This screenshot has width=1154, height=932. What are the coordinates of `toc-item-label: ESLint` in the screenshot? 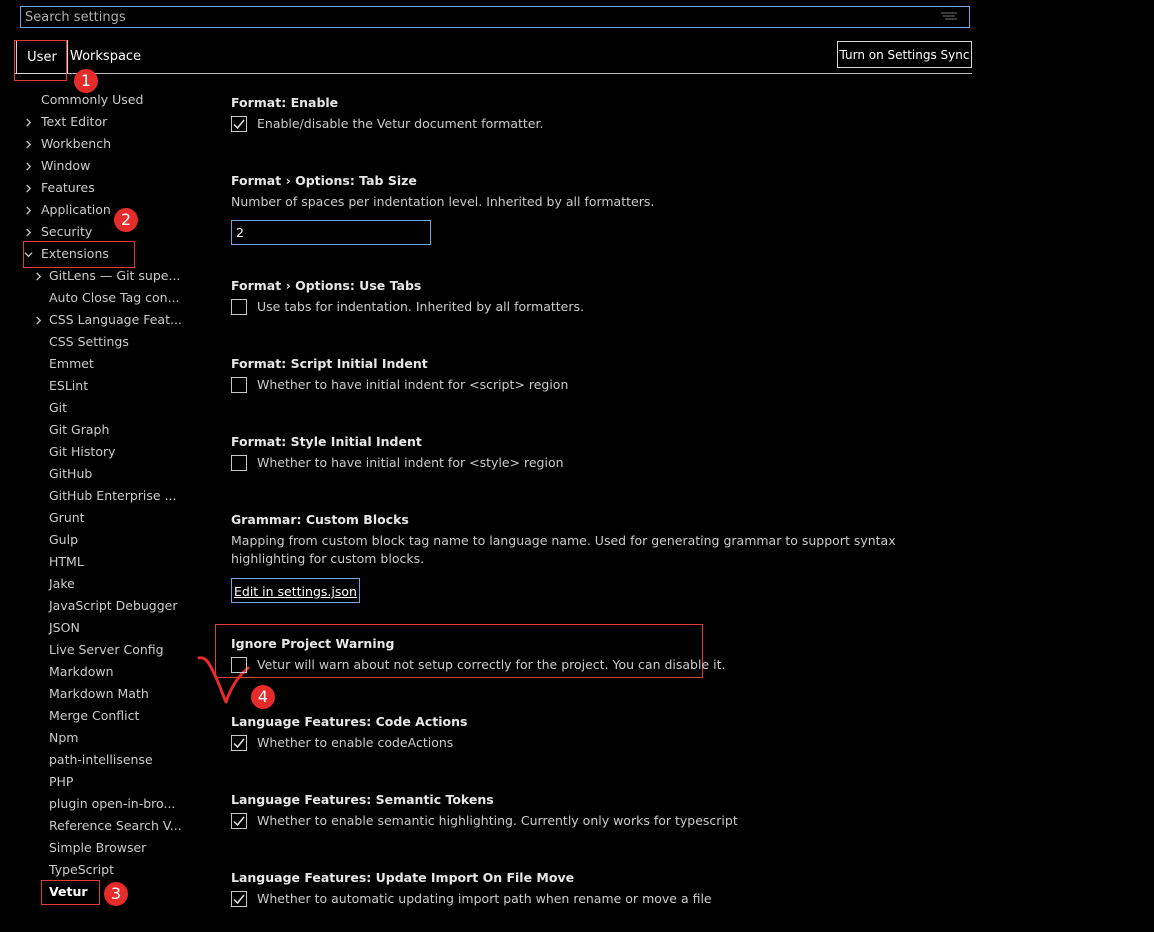 It's located at (69, 385).